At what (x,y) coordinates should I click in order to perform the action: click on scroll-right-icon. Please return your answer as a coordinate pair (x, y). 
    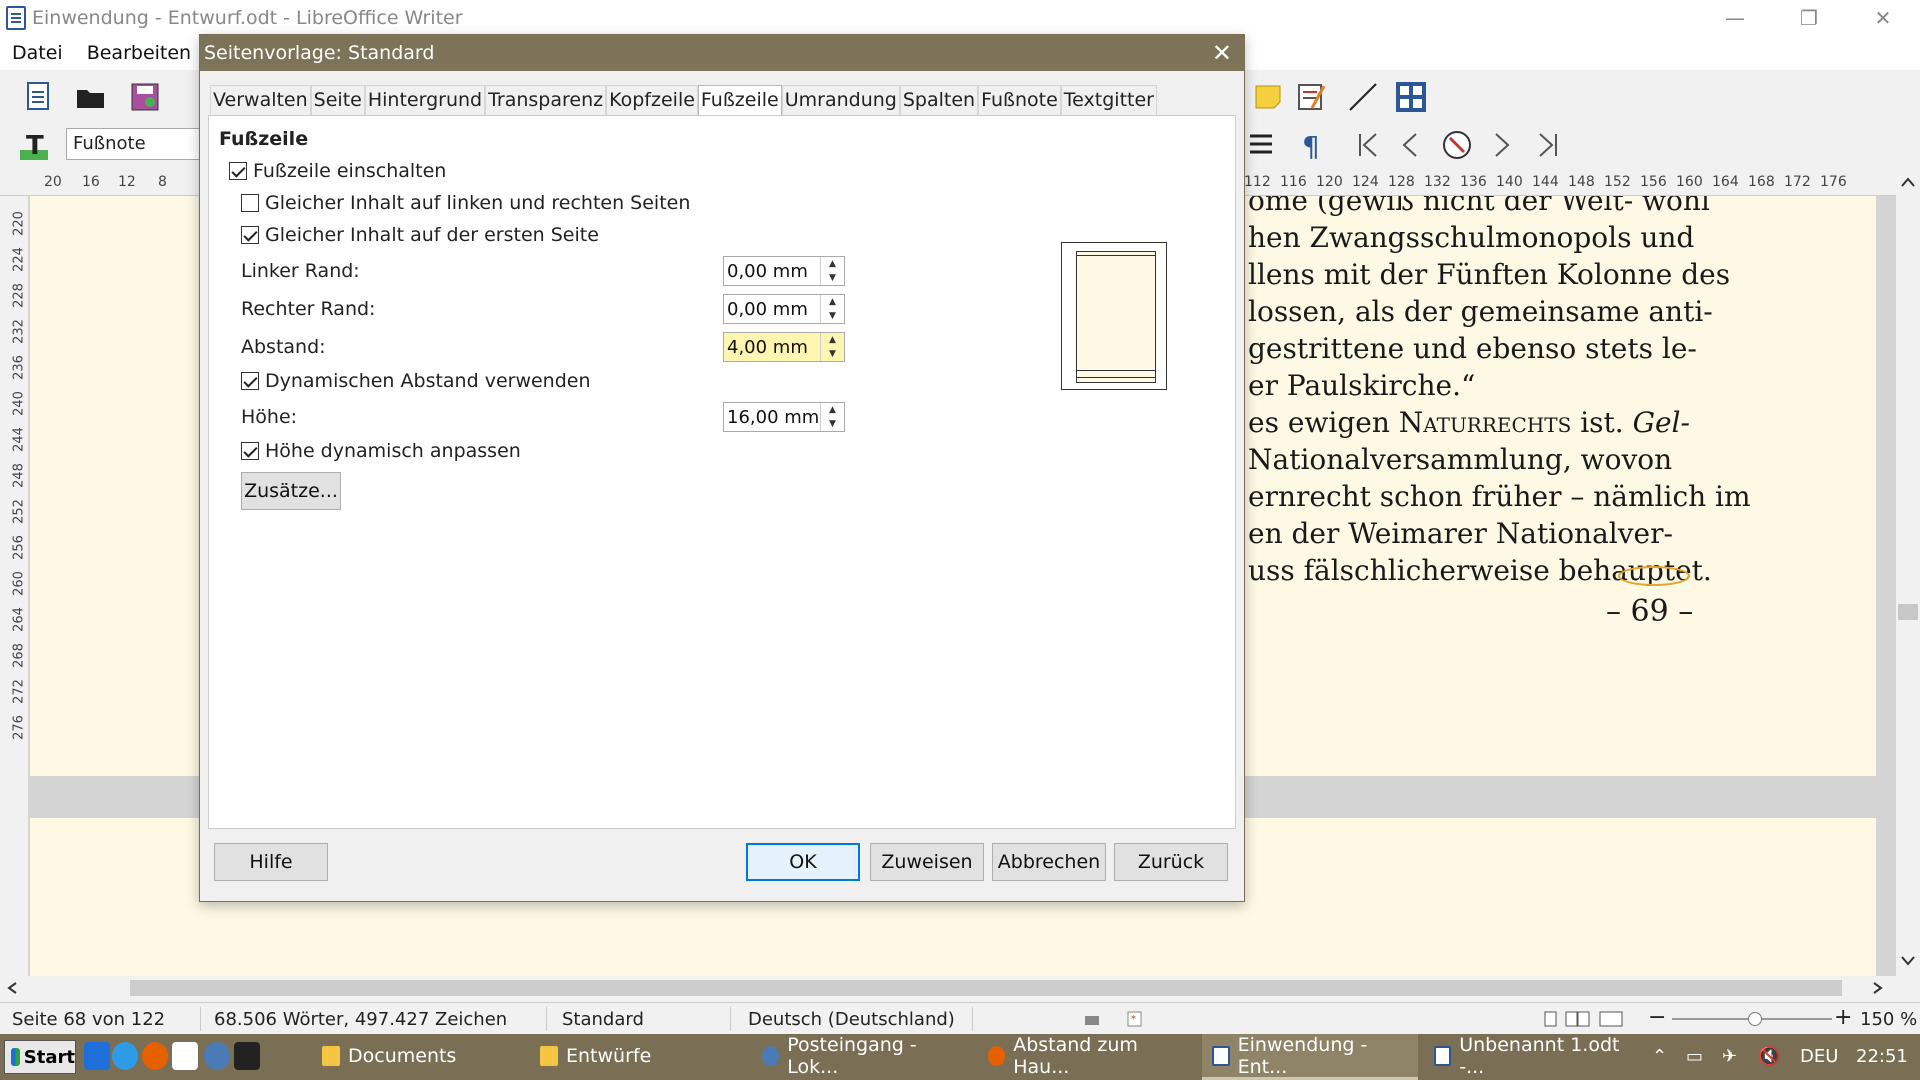
    Looking at the image, I should click on (1878, 988).